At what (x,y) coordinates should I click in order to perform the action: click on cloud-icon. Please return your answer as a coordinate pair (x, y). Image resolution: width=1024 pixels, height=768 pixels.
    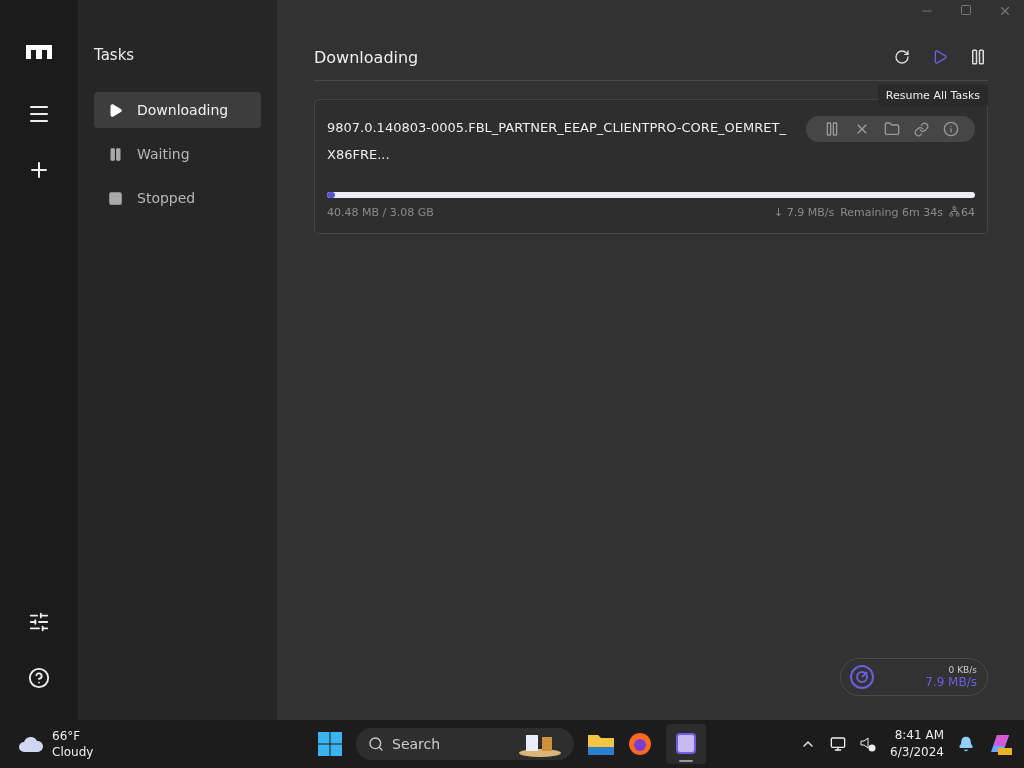
    Looking at the image, I should click on (31, 744).